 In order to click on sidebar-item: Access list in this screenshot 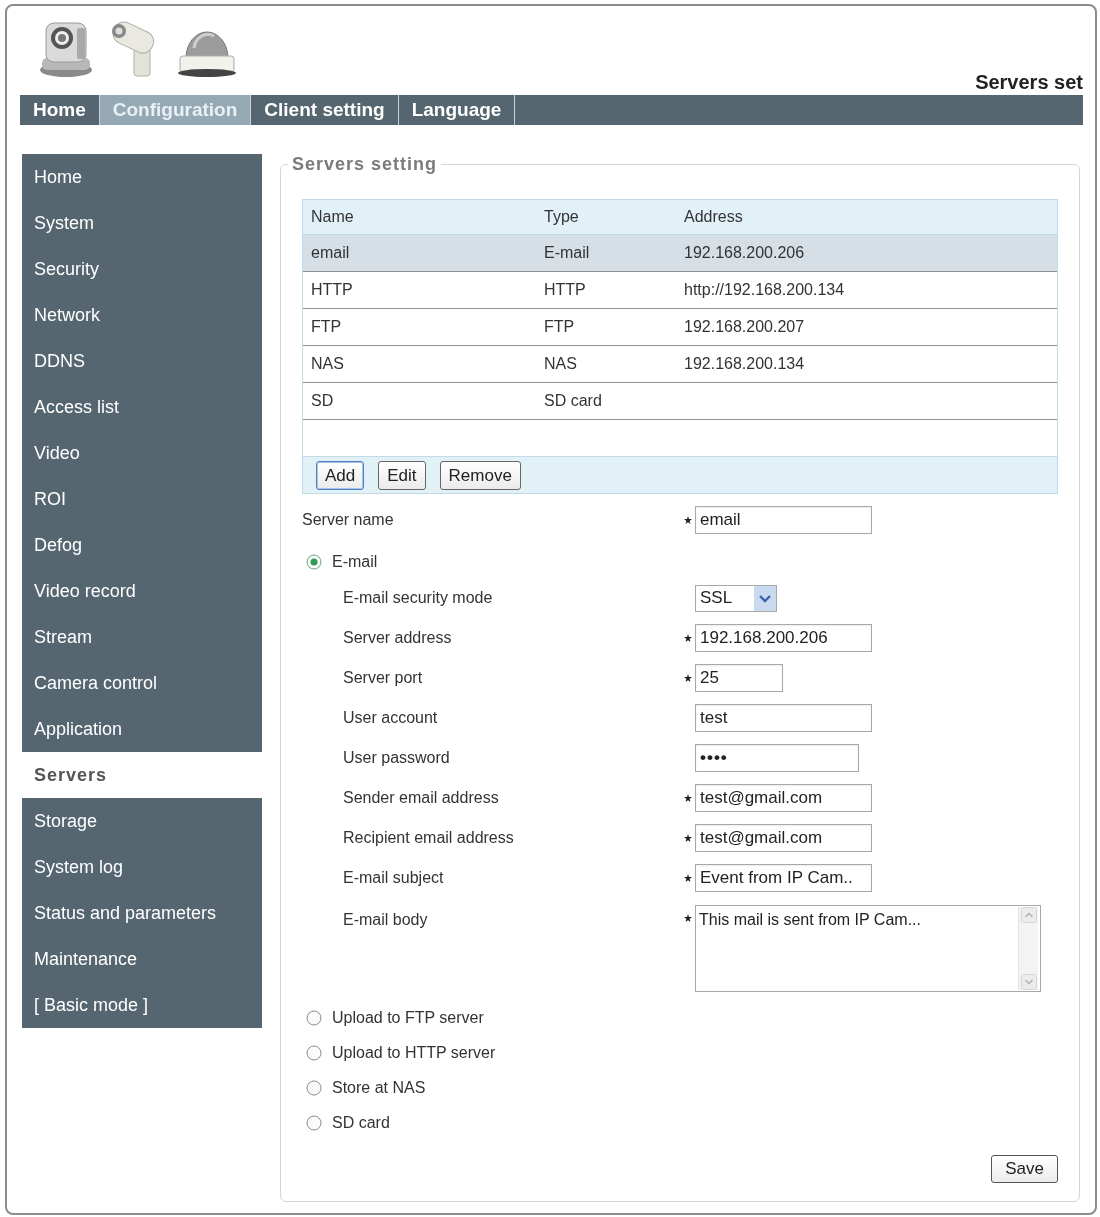, I will do `click(142, 407)`.